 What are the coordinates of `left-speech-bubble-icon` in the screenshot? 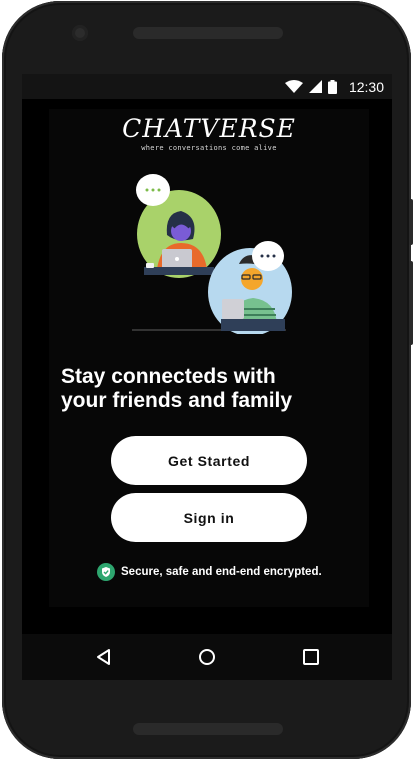 It's located at (153, 190).